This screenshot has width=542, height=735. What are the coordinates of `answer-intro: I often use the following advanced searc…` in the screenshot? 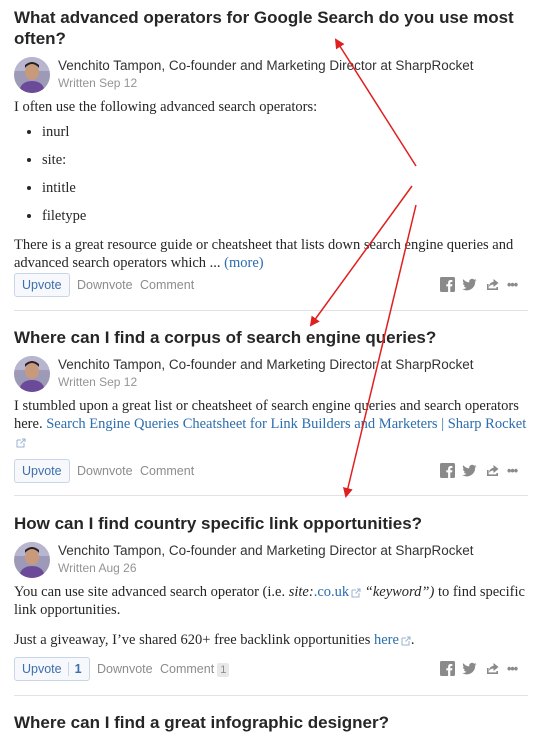 It's located at (166, 107).